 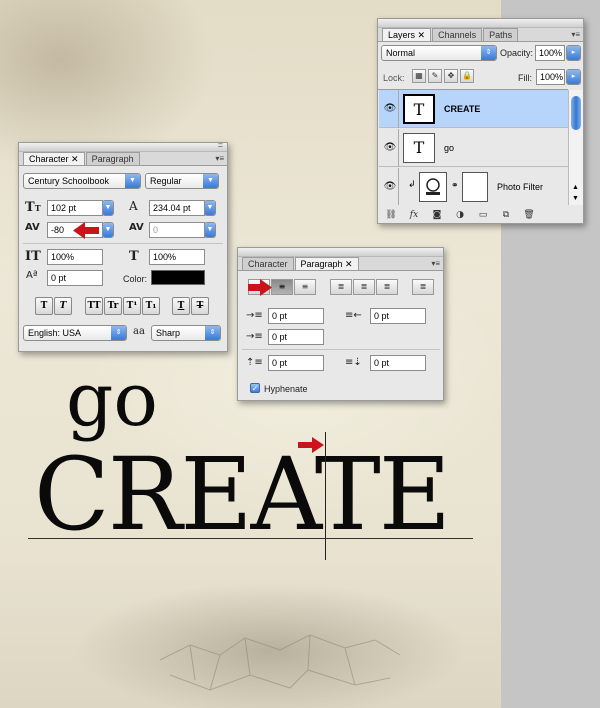 What do you see at coordinates (255, 388) in the screenshot?
I see `hyphenate-checkbox: ✓` at bounding box center [255, 388].